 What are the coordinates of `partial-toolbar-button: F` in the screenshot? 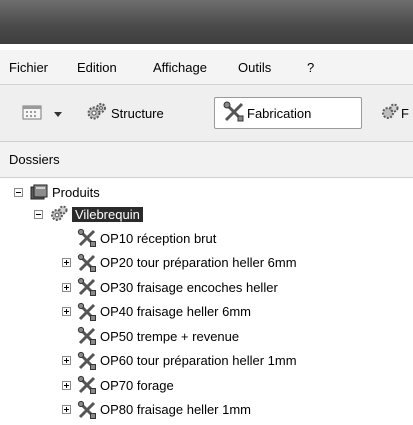 It's located at (394, 113).